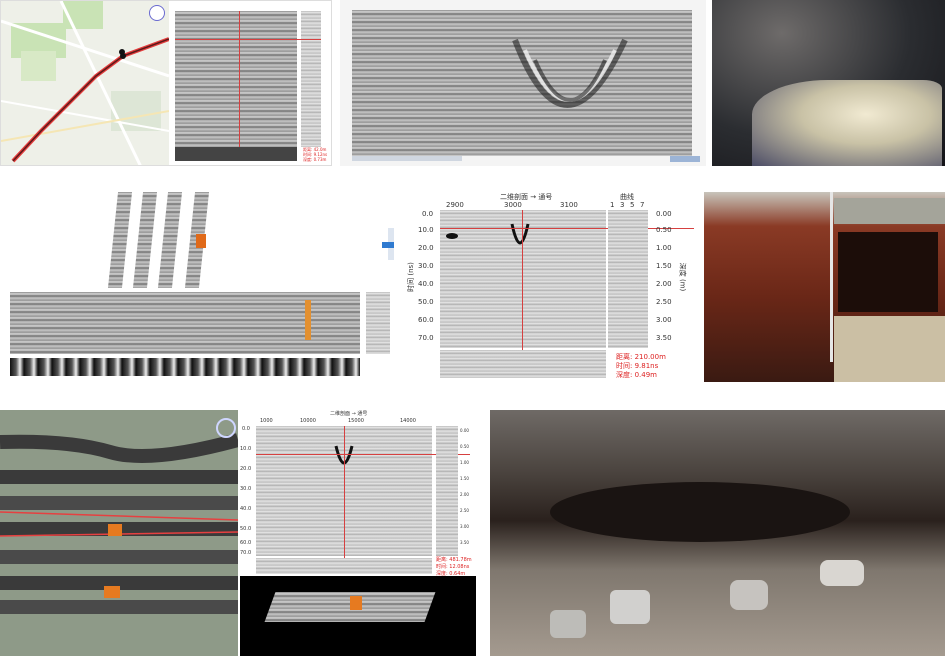 This screenshot has height=656, width=945. Describe the element at coordinates (248, 39) in the screenshot. I see `cursor-horizontal-line` at that location.